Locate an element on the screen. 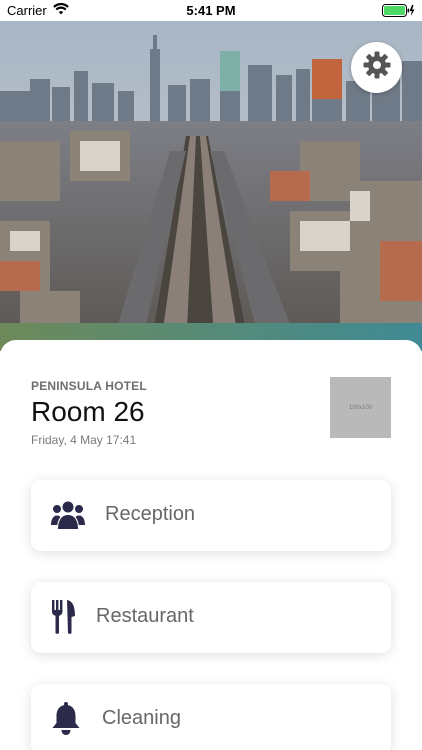 The image size is (422, 750). room-thumbnail: 100x100 is located at coordinates (360, 407).